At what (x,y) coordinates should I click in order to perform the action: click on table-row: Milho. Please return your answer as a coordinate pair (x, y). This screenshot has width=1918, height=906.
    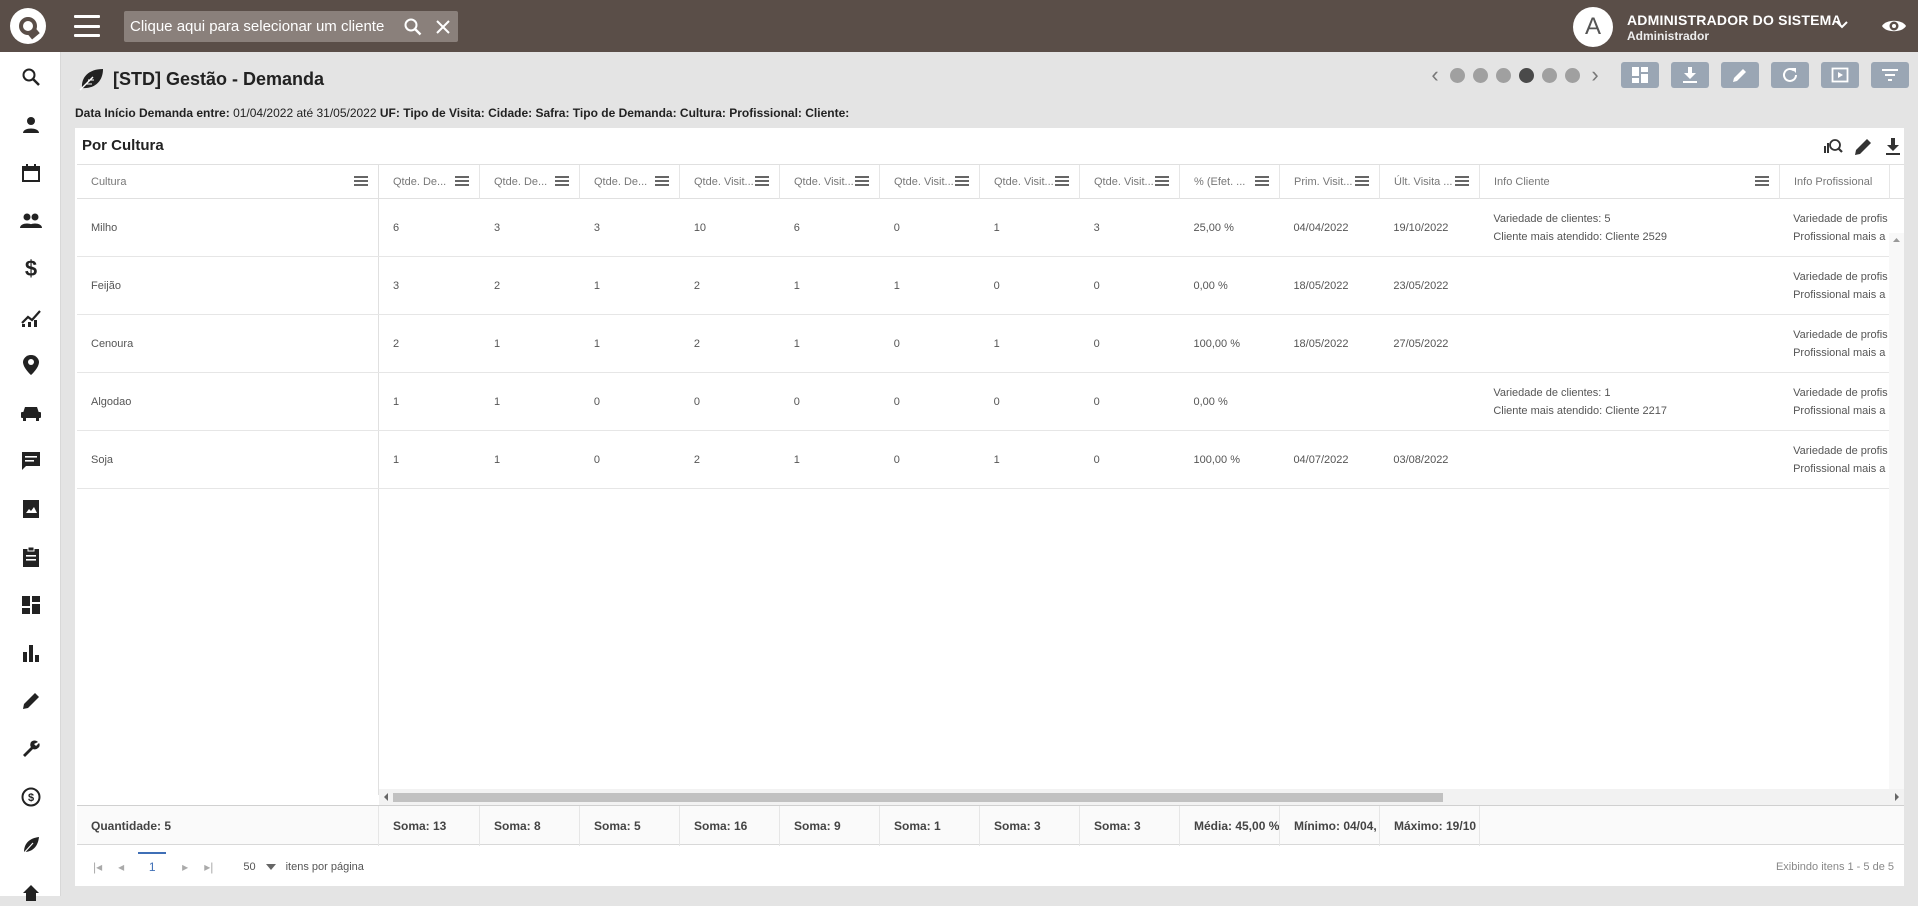
    Looking at the image, I should click on (228, 228).